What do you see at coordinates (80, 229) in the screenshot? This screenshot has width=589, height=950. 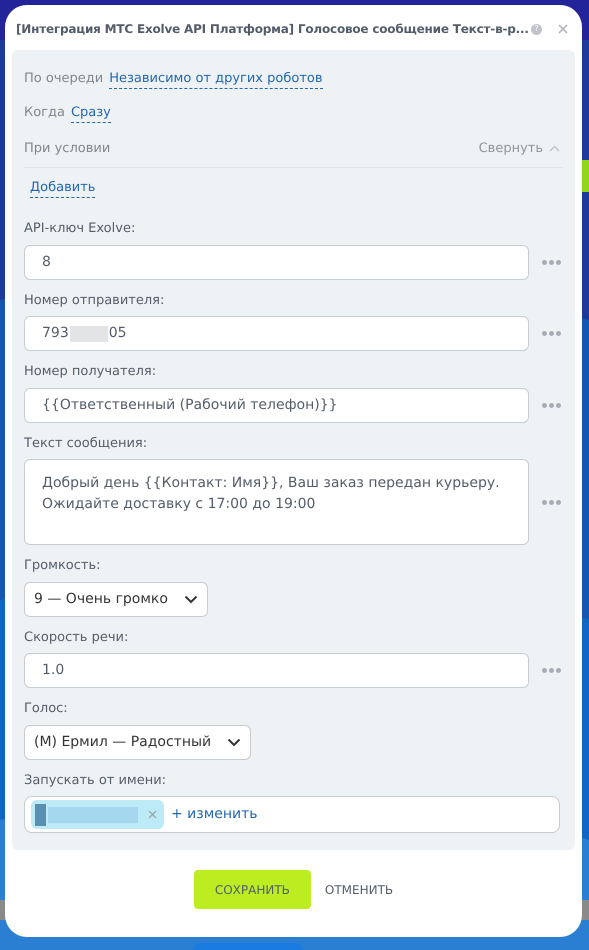 I see `field-label: API-ключ Exolve:` at bounding box center [80, 229].